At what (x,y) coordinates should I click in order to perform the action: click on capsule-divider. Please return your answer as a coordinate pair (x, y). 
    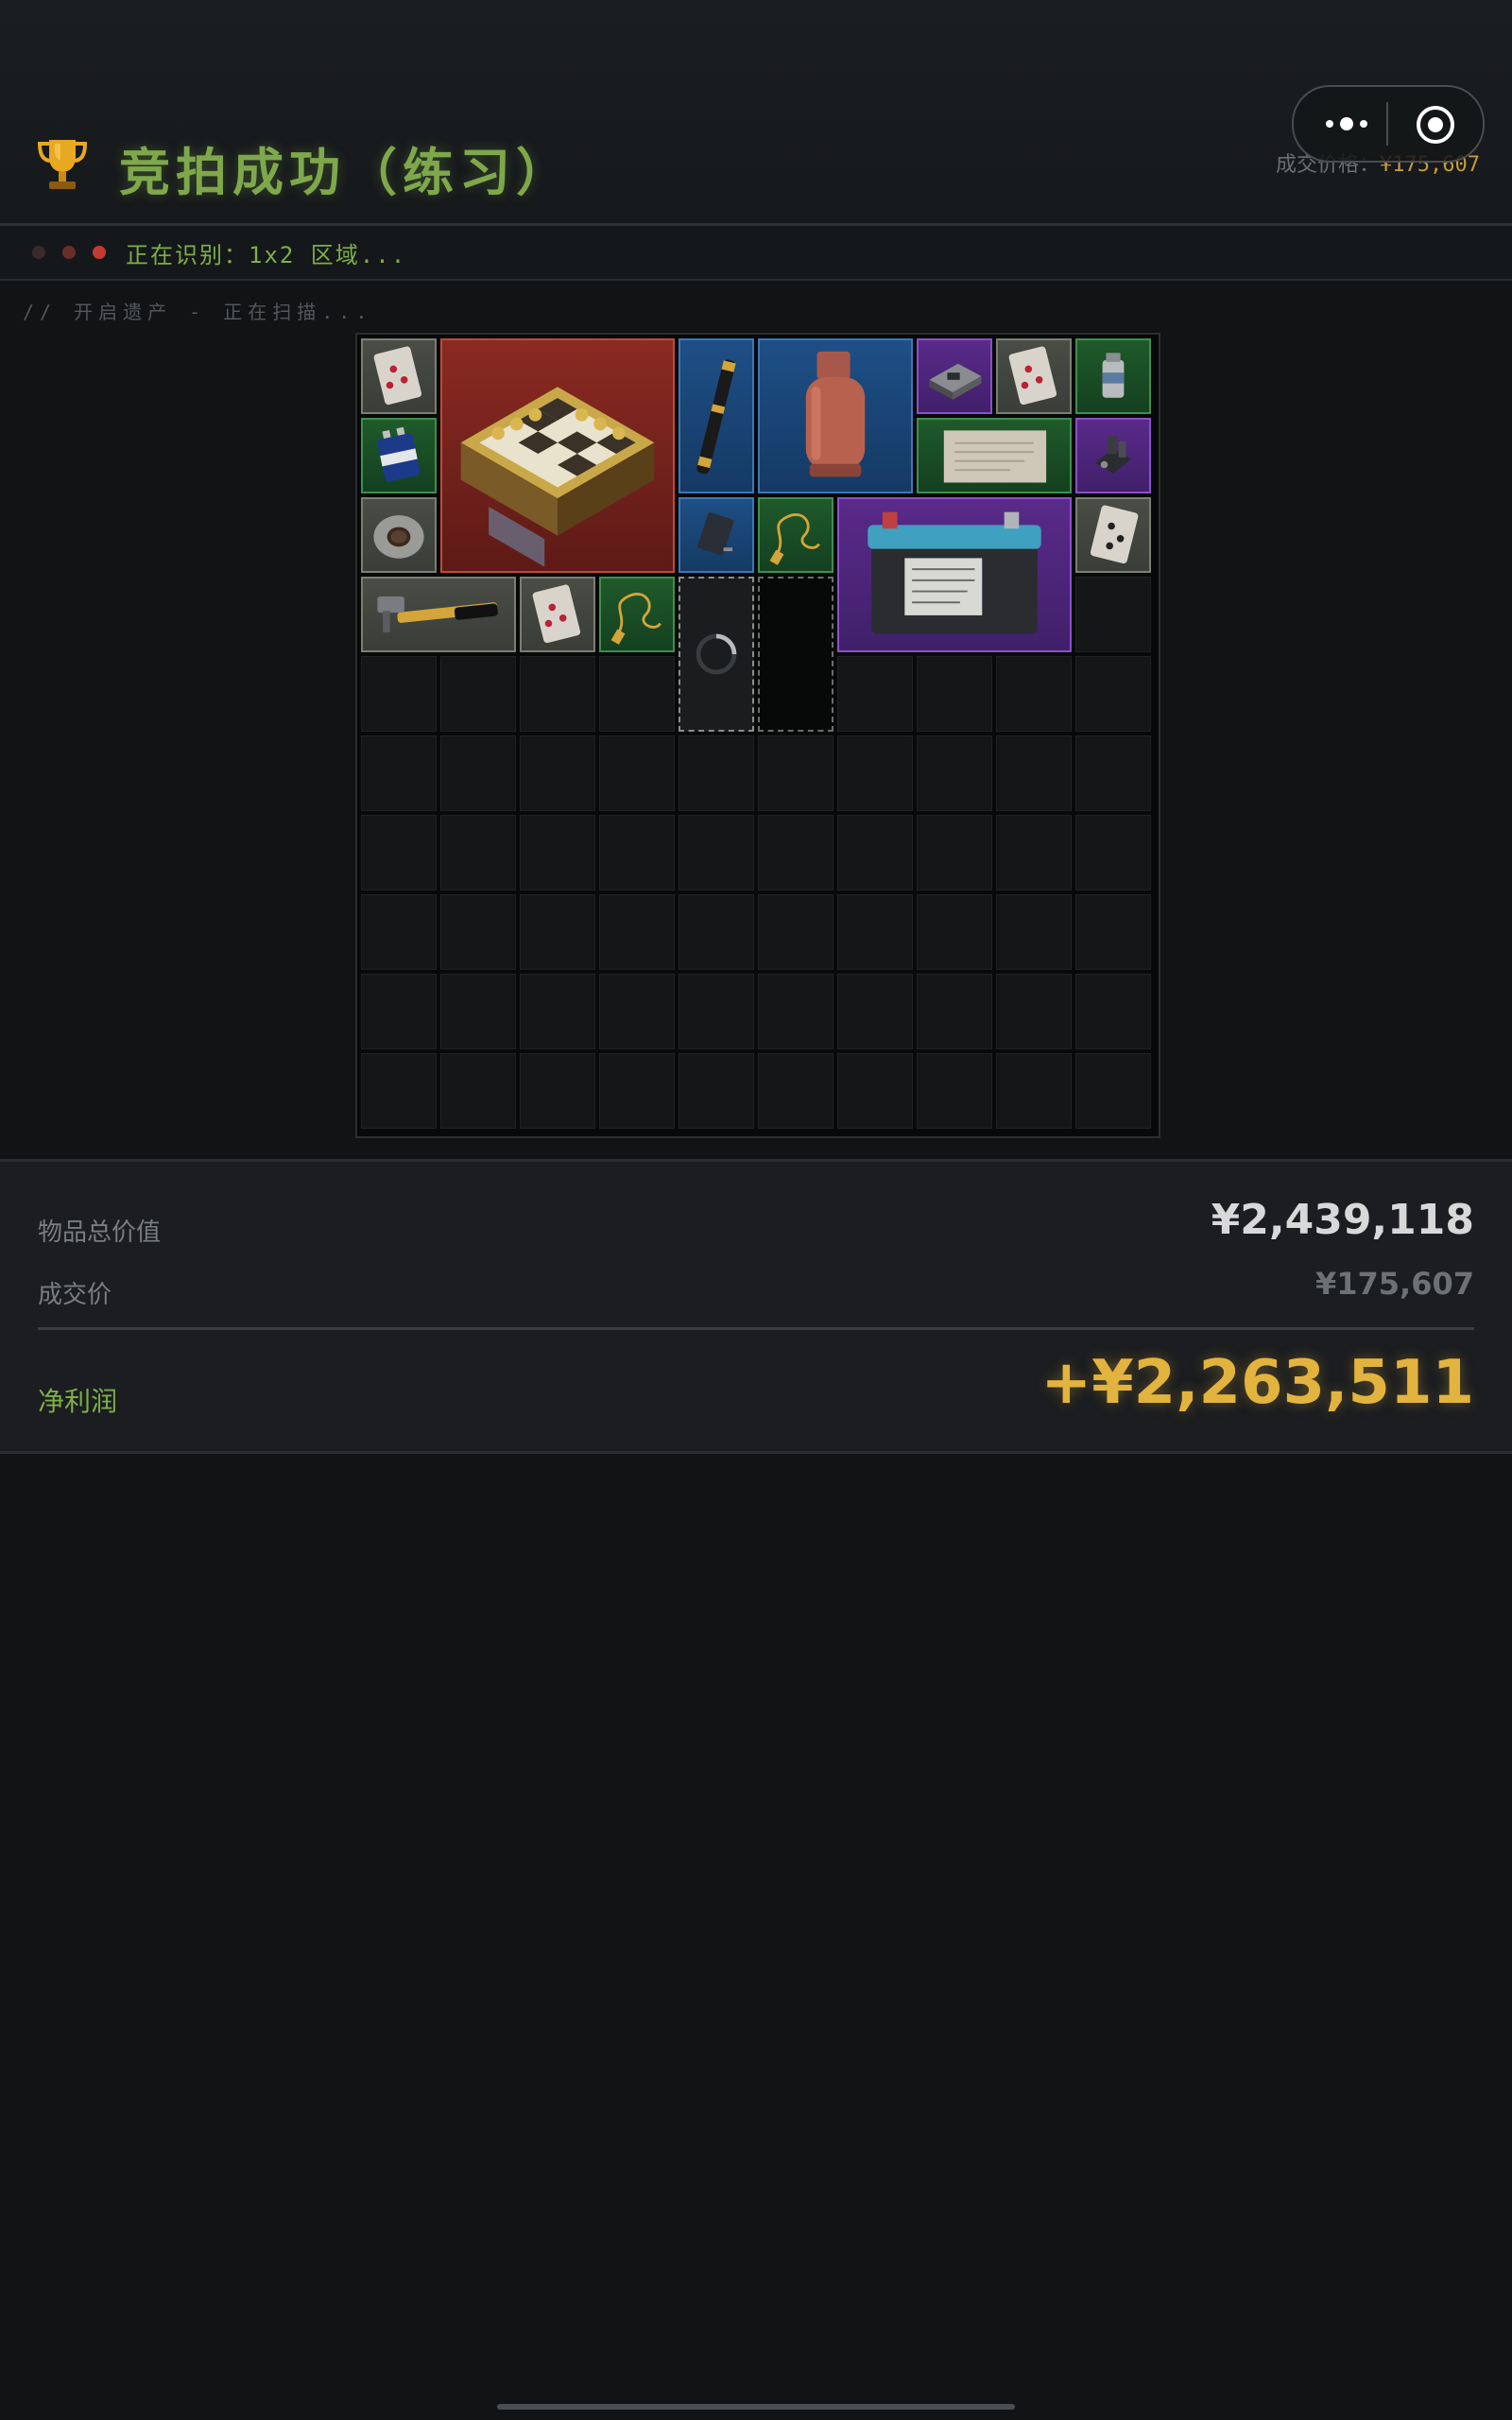
    Looking at the image, I should click on (1387, 124).